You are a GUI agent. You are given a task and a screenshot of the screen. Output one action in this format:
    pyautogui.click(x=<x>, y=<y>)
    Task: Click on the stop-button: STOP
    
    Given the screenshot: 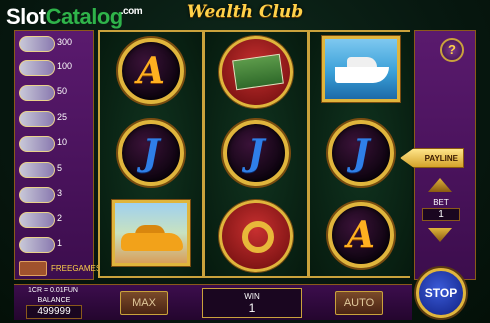 What is the action you would take?
    pyautogui.click(x=441, y=293)
    